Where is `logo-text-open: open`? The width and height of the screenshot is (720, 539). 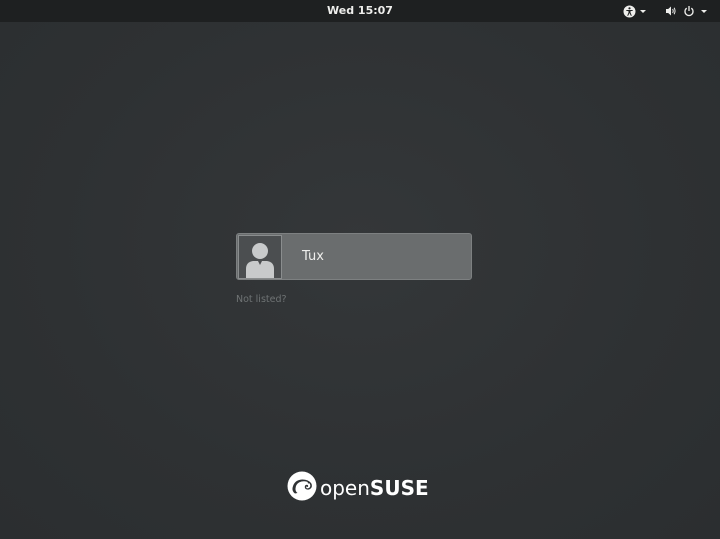 logo-text-open: open is located at coordinates (345, 488).